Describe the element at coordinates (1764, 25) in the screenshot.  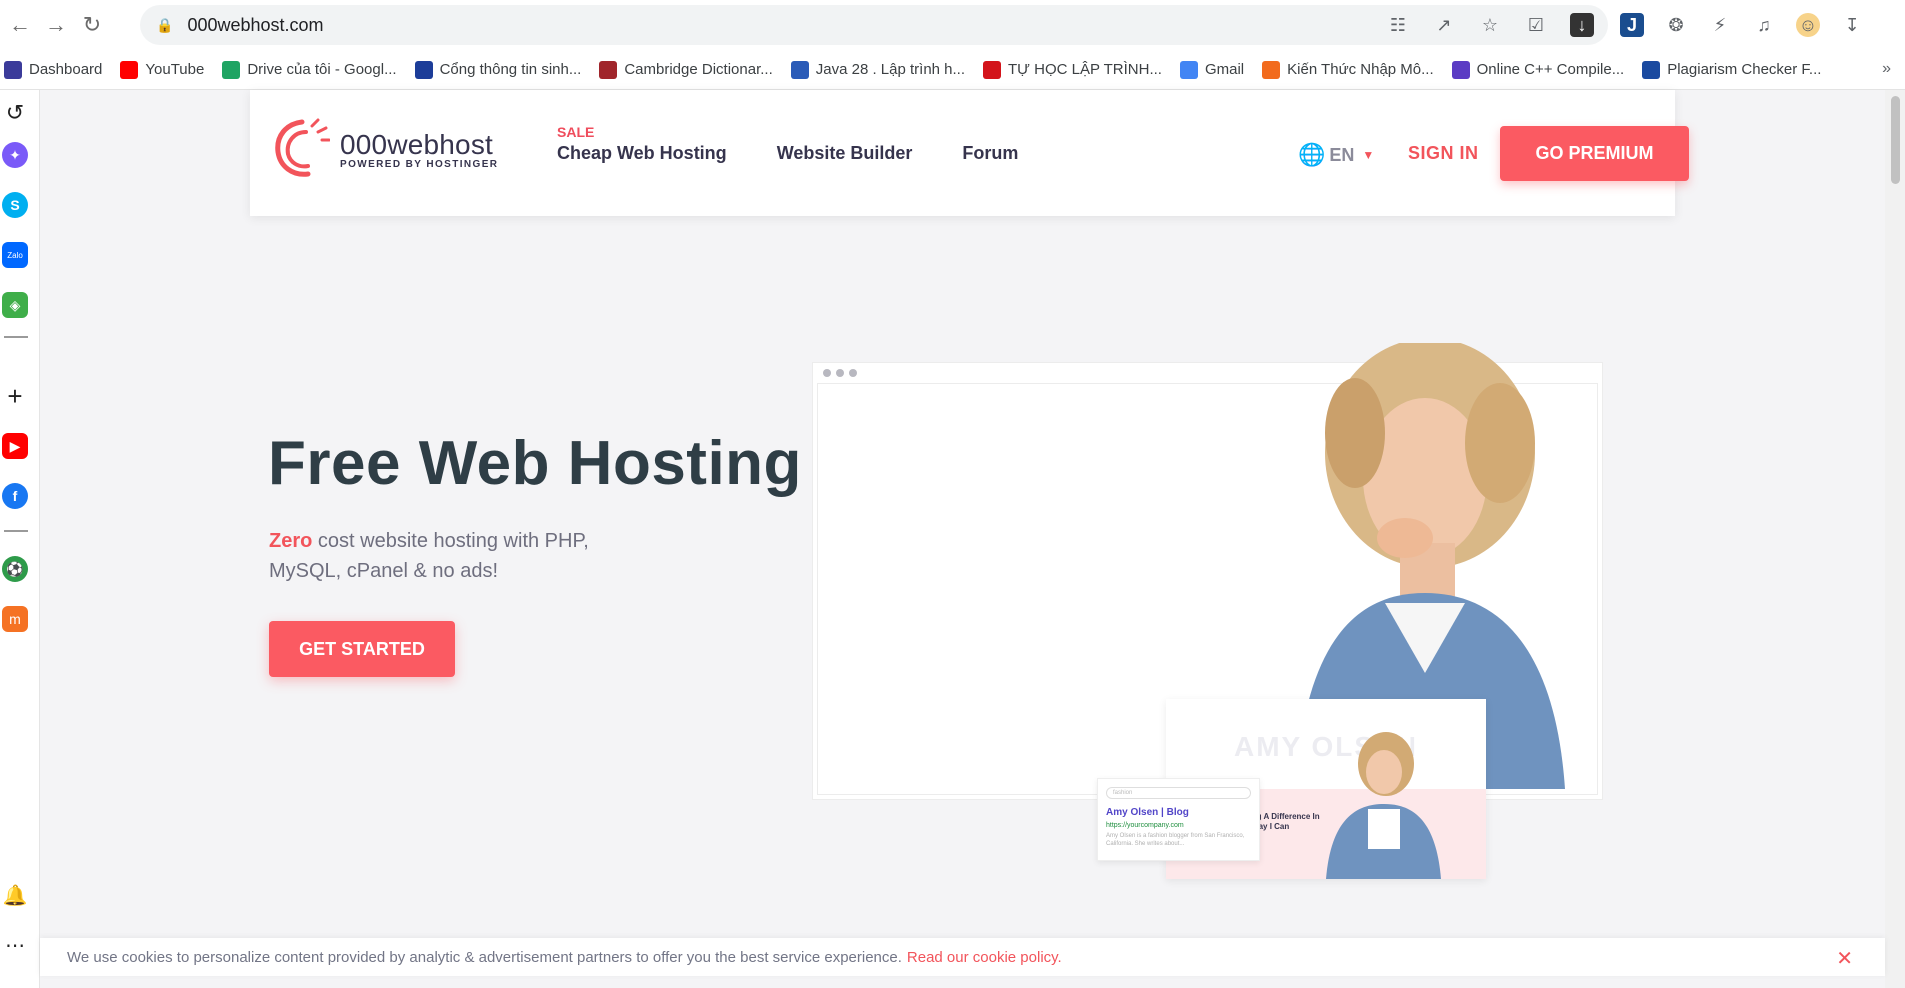
I see `reading-list-icon: ♫` at that location.